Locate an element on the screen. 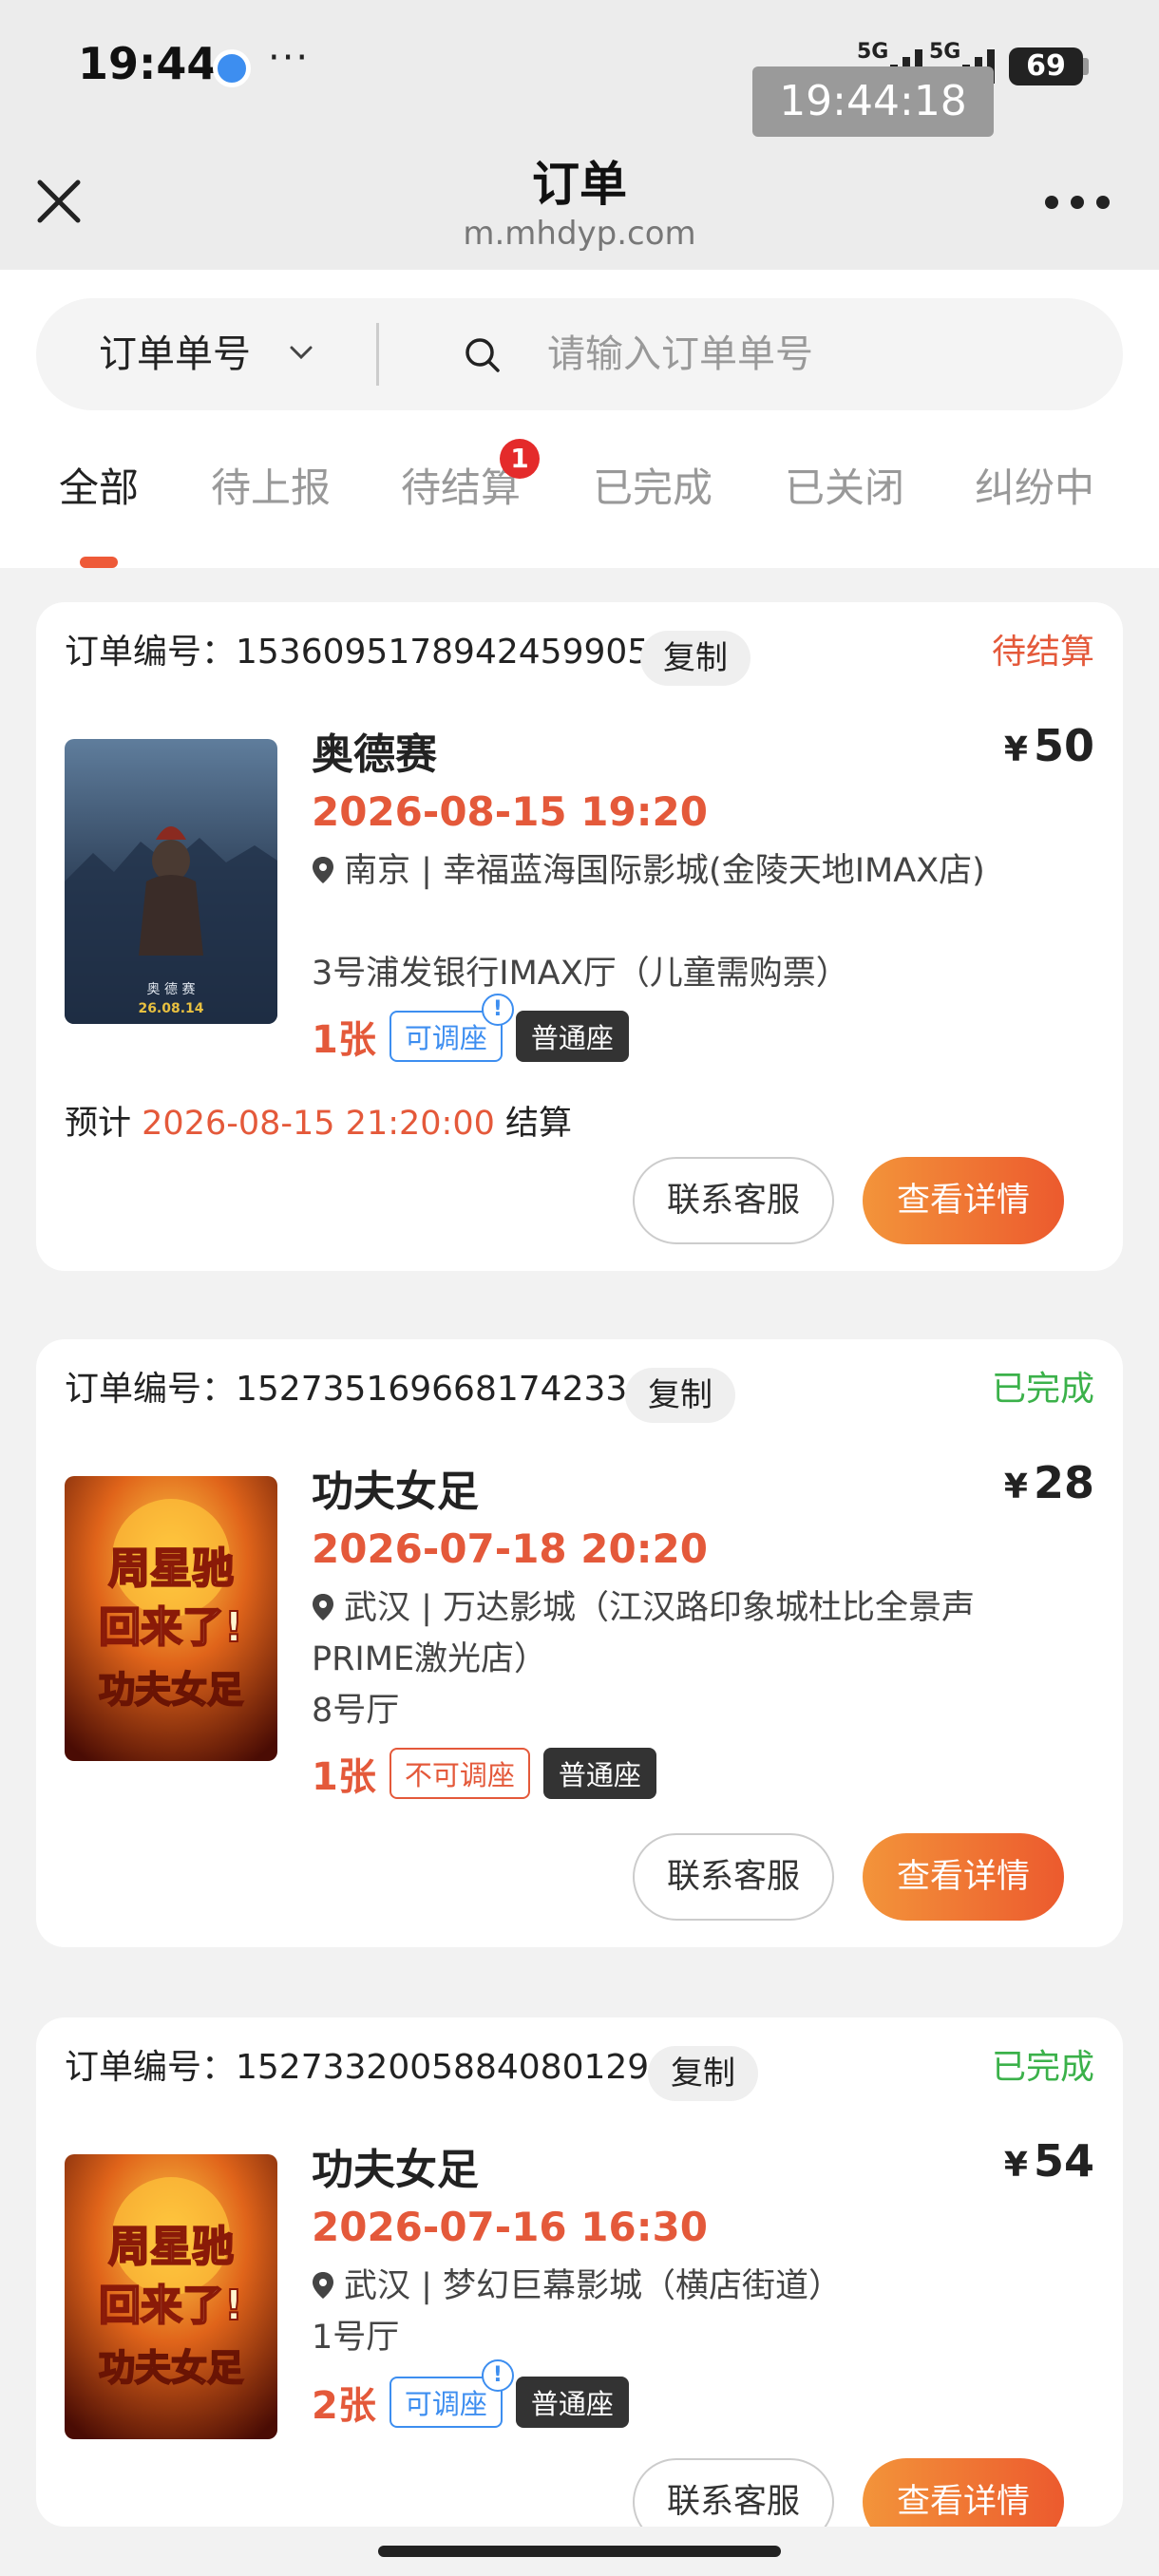 Image resolution: width=1159 pixels, height=2576 pixels. order-status: 待结算 is located at coordinates (1042, 652).